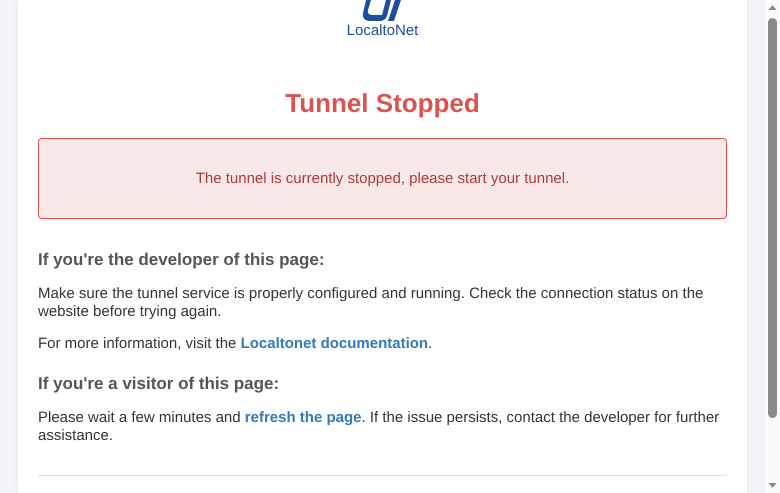 The height and width of the screenshot is (493, 780). I want to click on section-heading: If you're the developer of this page:, so click(182, 260).